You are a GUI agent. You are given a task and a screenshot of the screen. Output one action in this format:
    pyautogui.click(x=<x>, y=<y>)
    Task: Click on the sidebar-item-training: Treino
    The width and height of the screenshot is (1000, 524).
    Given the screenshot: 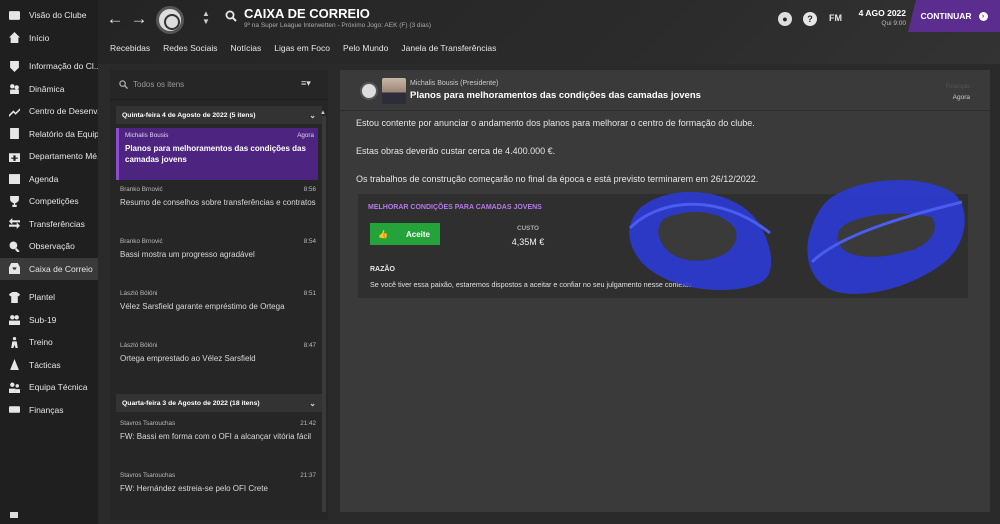 What is the action you would take?
    pyautogui.click(x=49, y=342)
    